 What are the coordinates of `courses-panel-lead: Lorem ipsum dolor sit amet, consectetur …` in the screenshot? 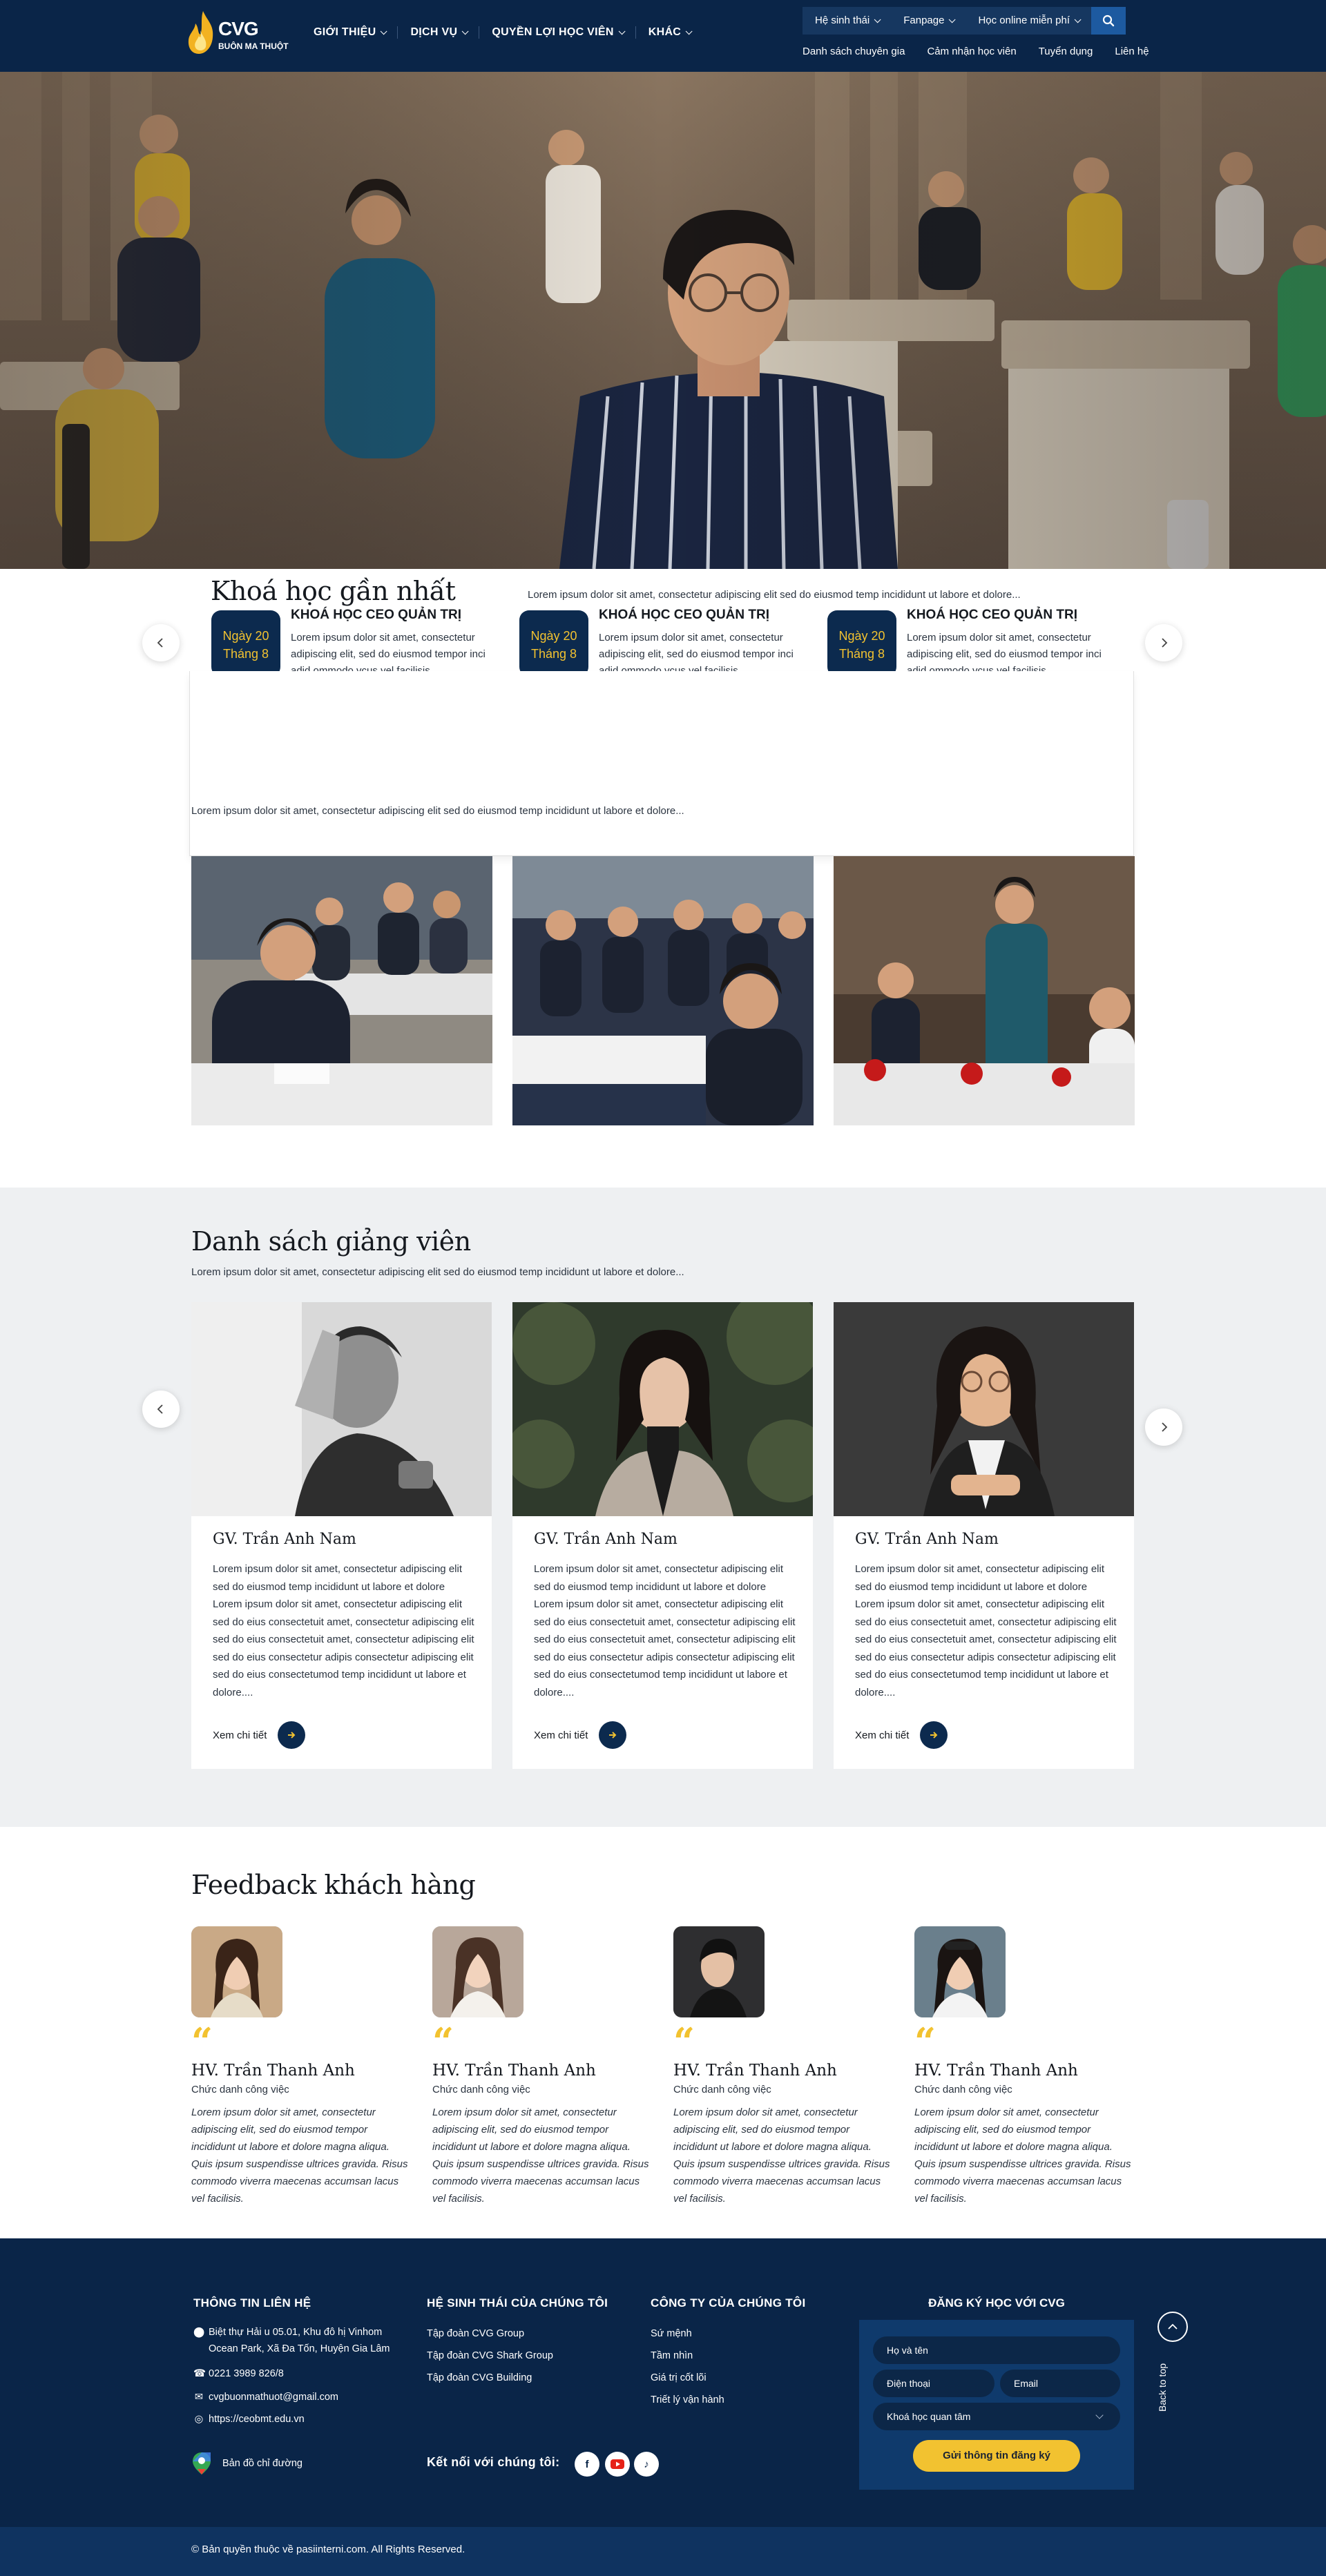 It's located at (438, 811).